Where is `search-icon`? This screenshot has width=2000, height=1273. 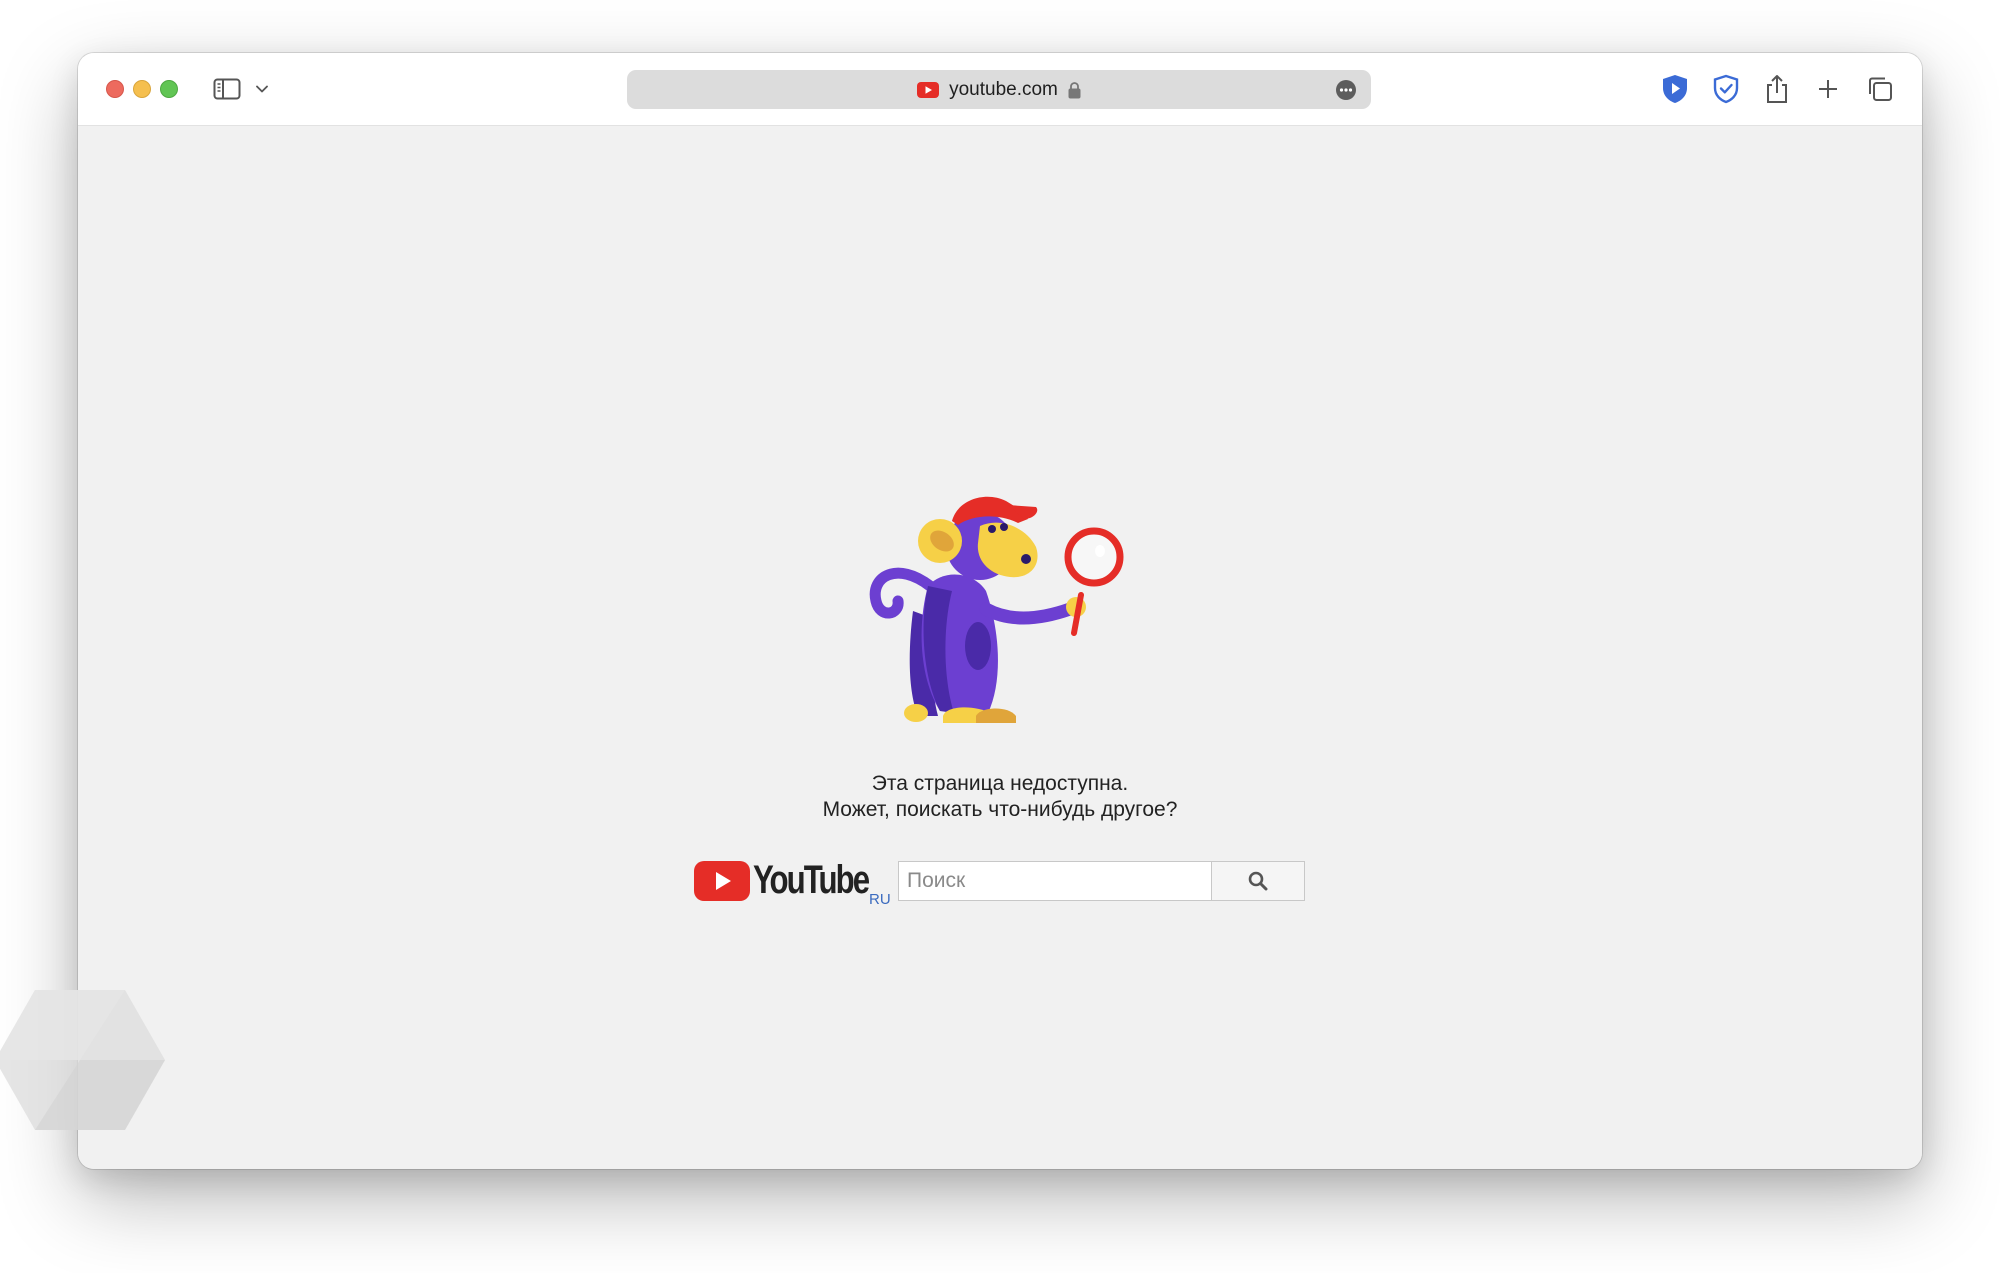 search-icon is located at coordinates (1258, 881).